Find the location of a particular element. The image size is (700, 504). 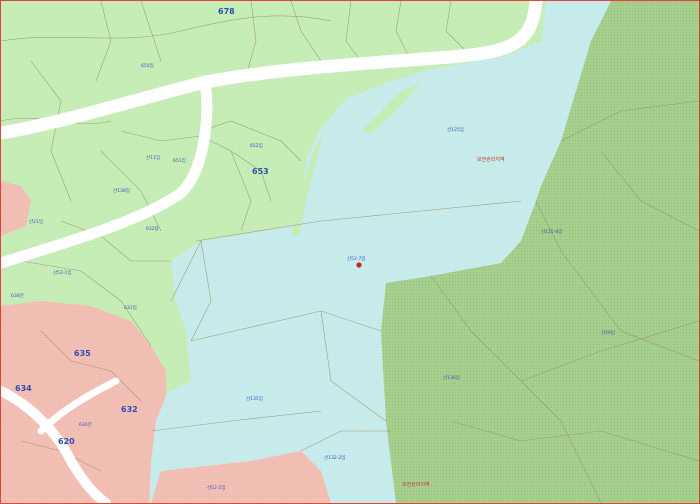

parcel-label: 산132-2임 is located at coordinates (334, 457).